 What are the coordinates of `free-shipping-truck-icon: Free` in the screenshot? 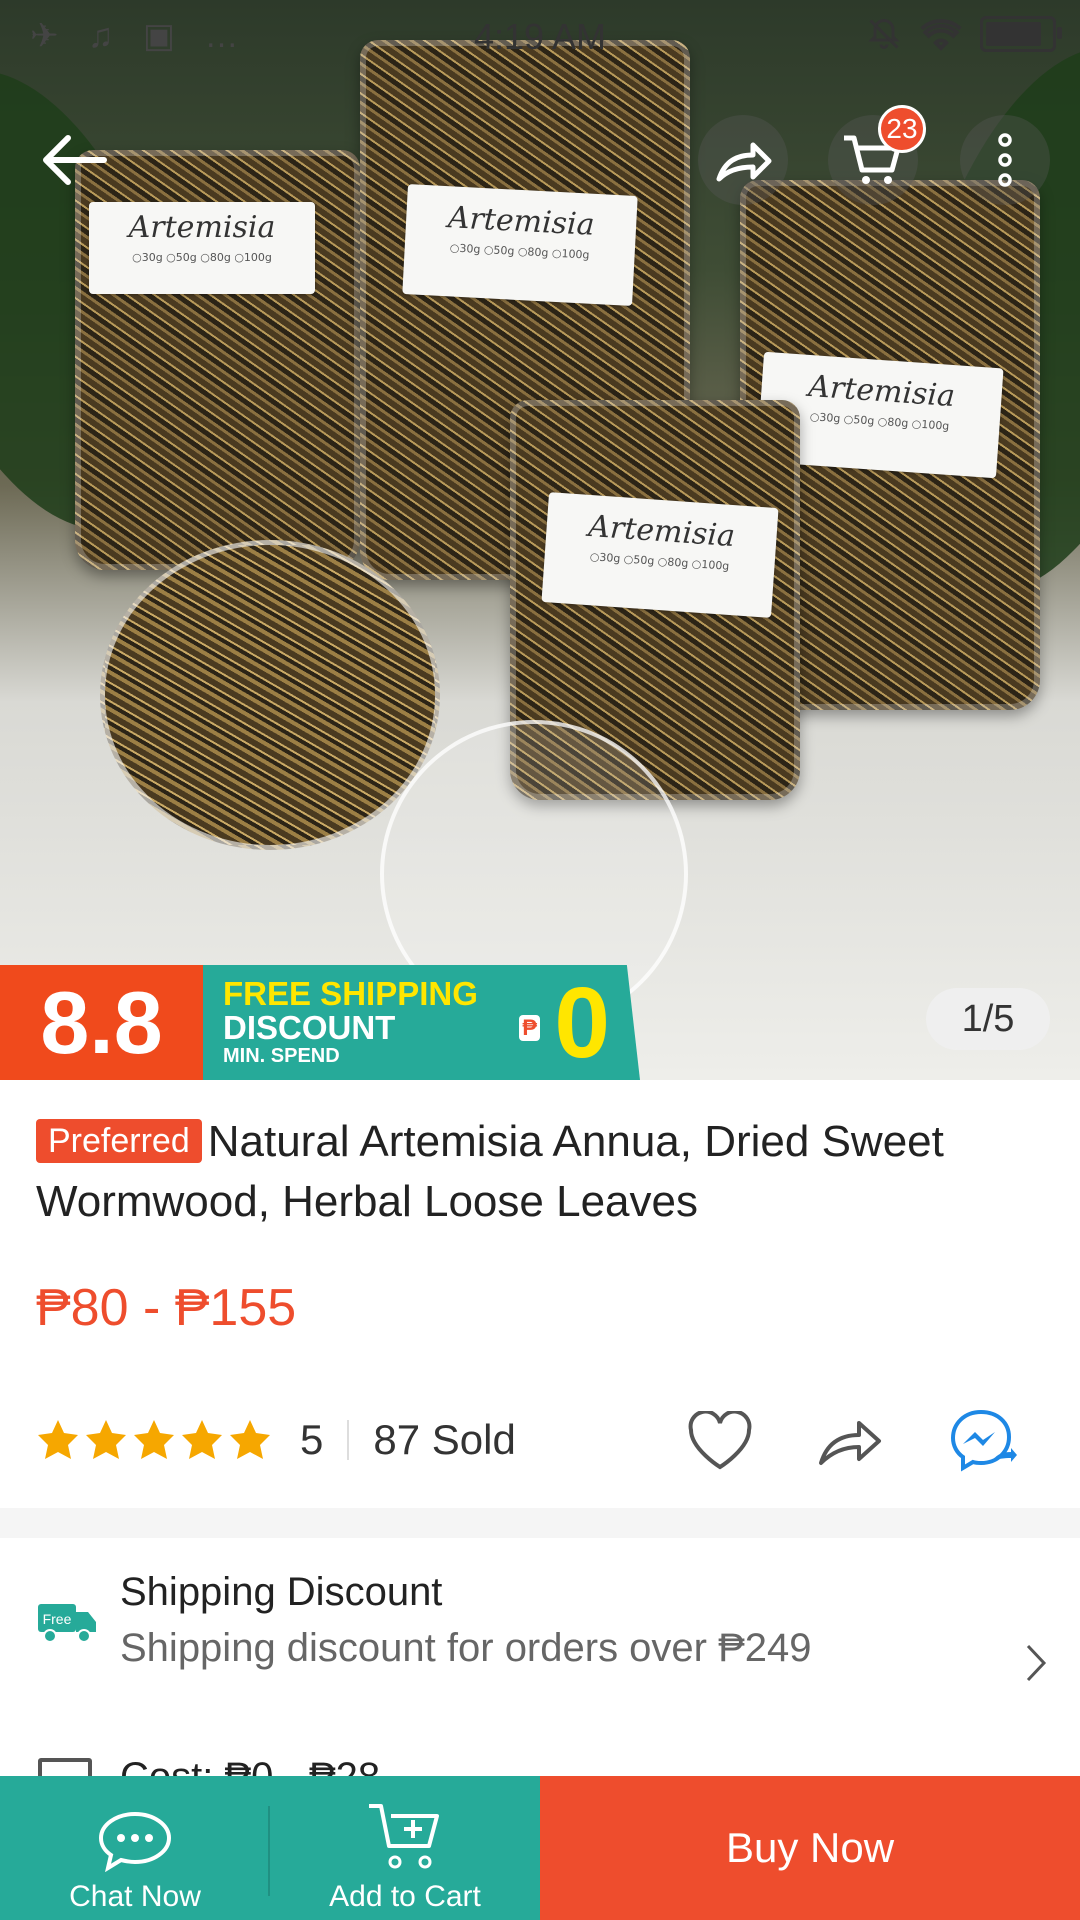 It's located at (67, 1623).